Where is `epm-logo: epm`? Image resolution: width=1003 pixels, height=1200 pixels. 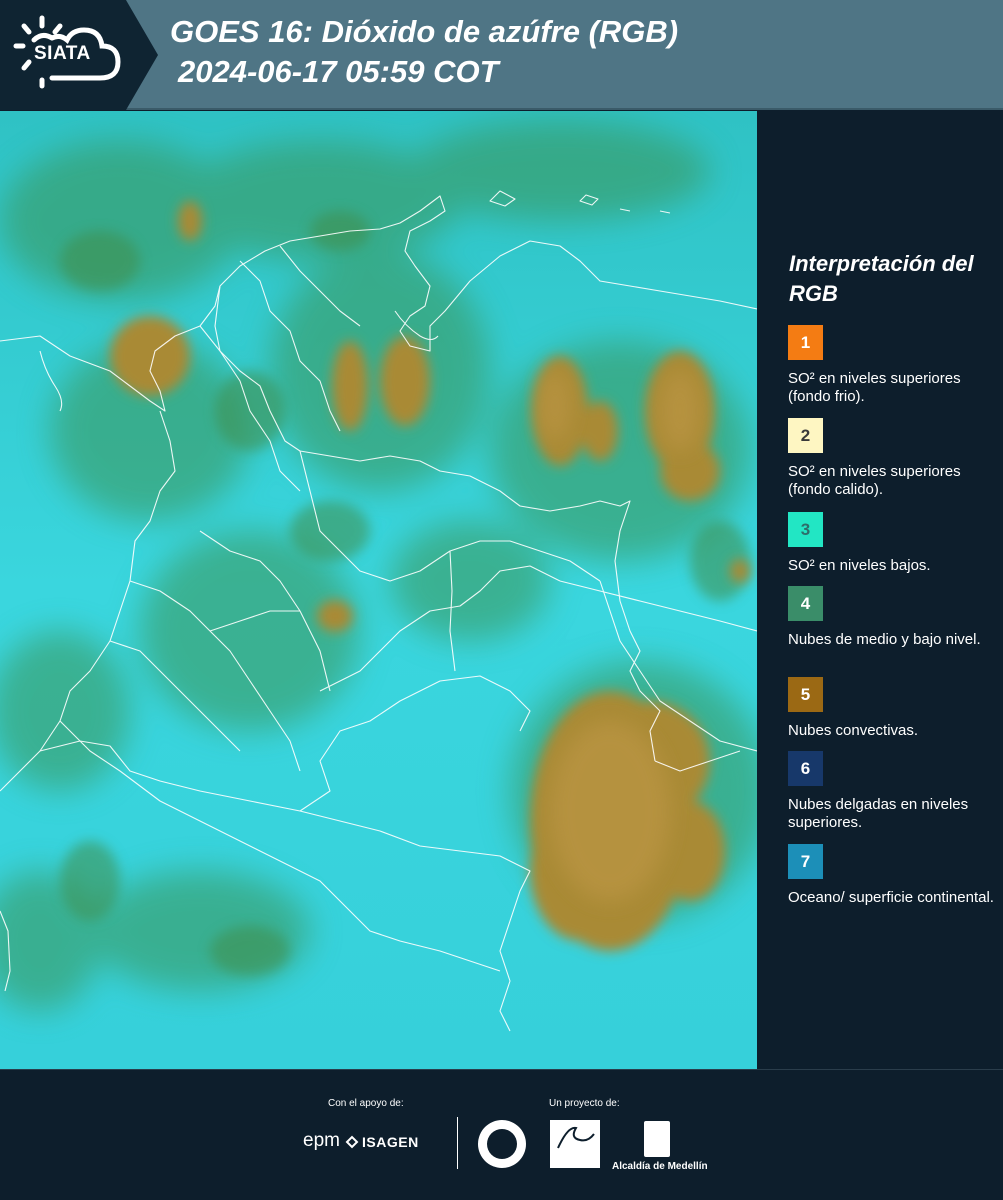
epm-logo: epm is located at coordinates (321, 1141).